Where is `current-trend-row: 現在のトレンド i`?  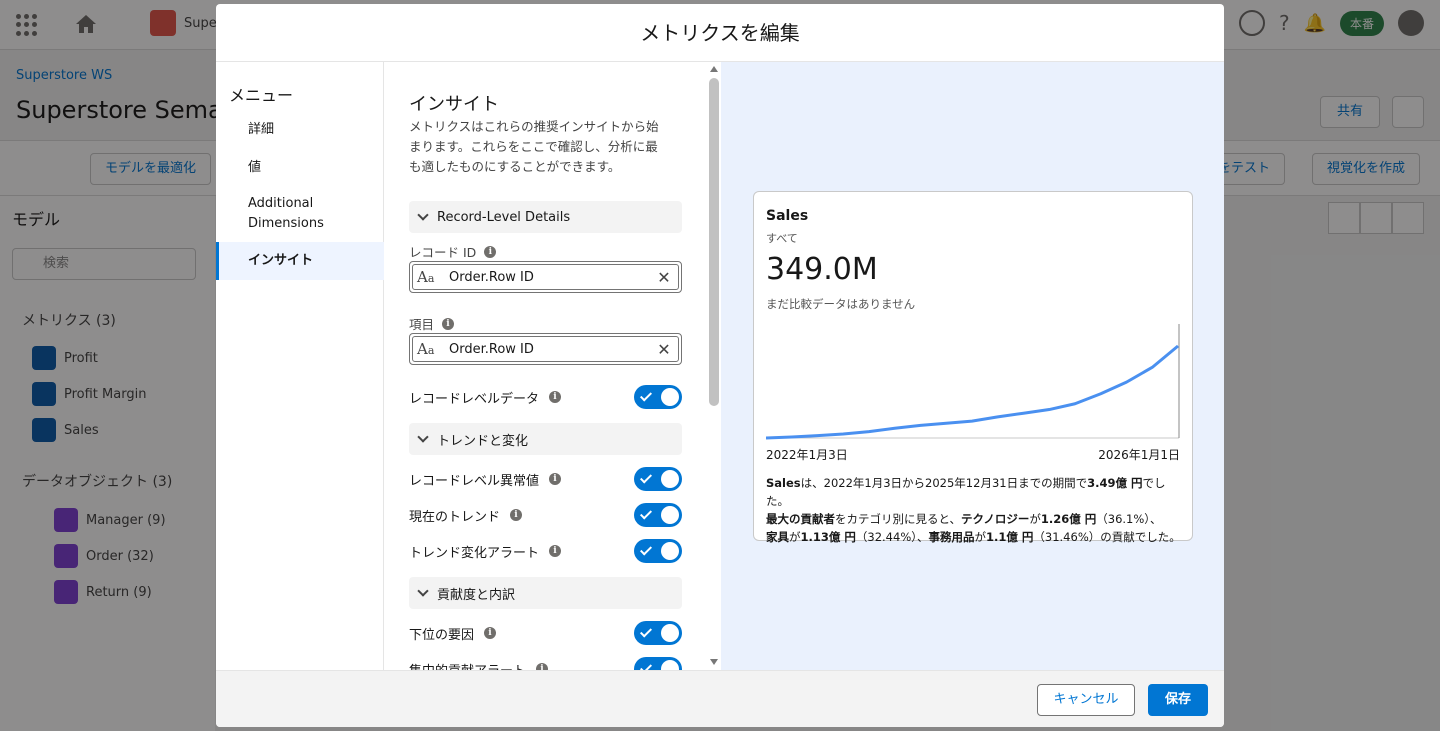
current-trend-row: 現在のトレンド i is located at coordinates (545, 515).